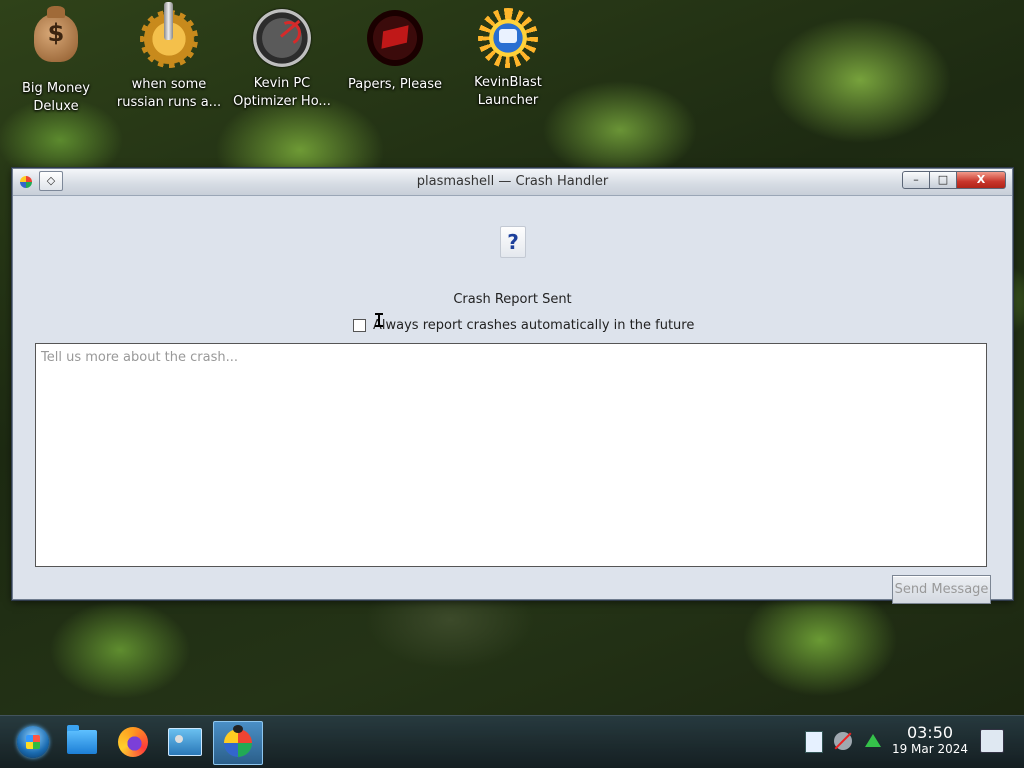 Image resolution: width=1024 pixels, height=768 pixels. I want to click on clock: 03:50 19 Mar 2024, so click(930, 740).